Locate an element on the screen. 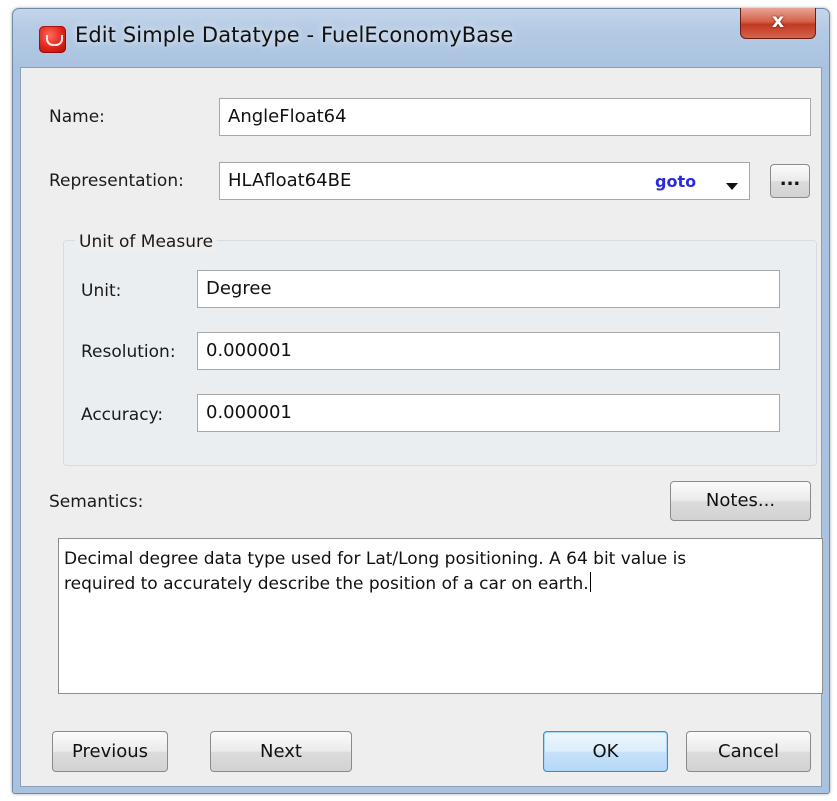  accuracy-label: Accuracy: is located at coordinates (122, 415).